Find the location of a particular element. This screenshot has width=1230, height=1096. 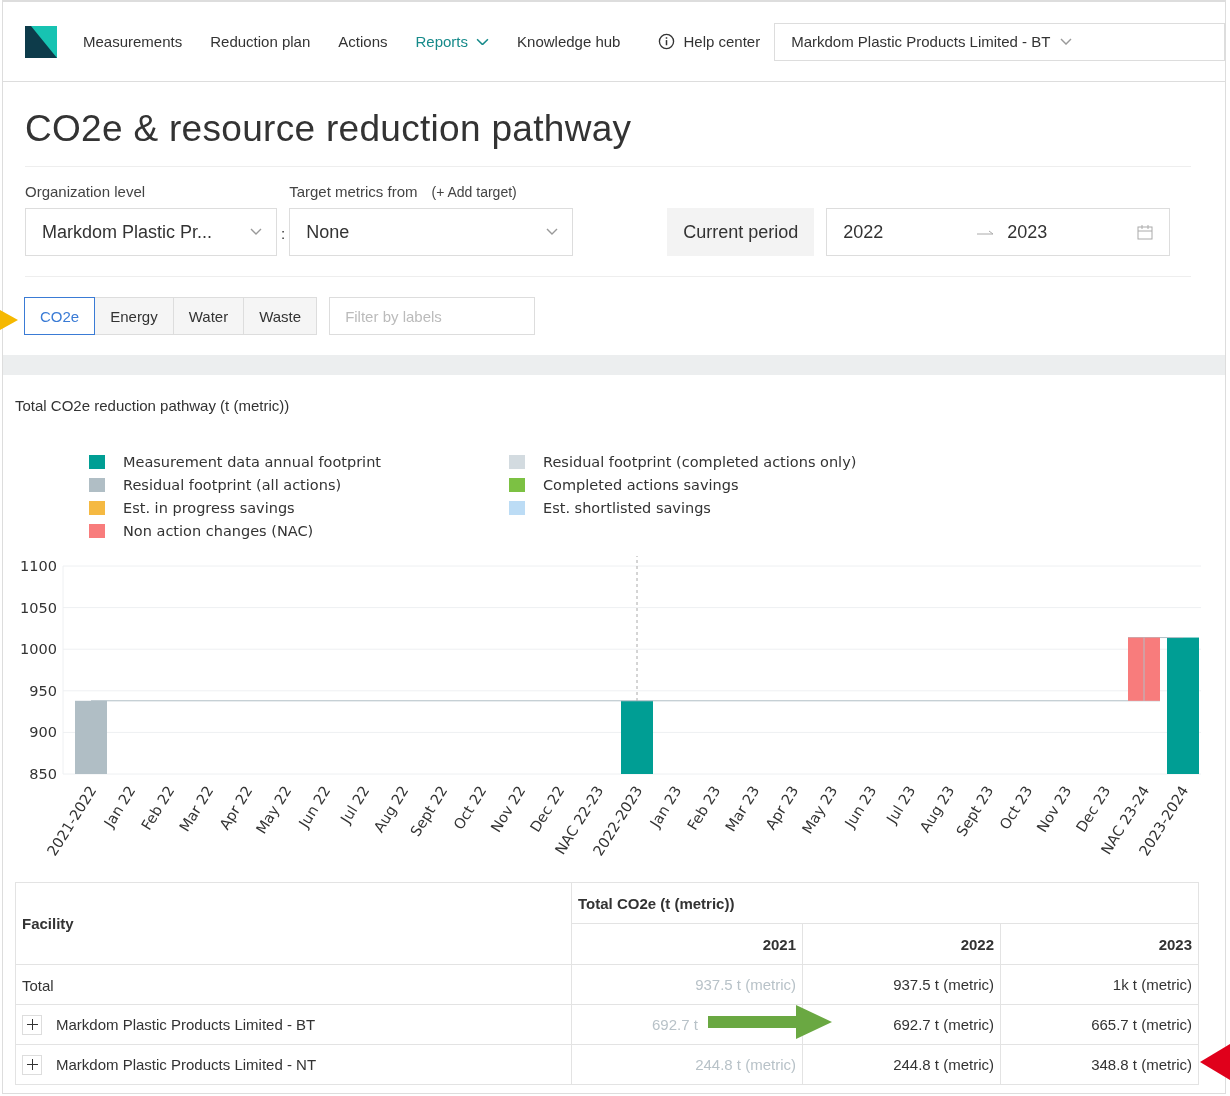

target-metrics-select: None is located at coordinates (431, 232).